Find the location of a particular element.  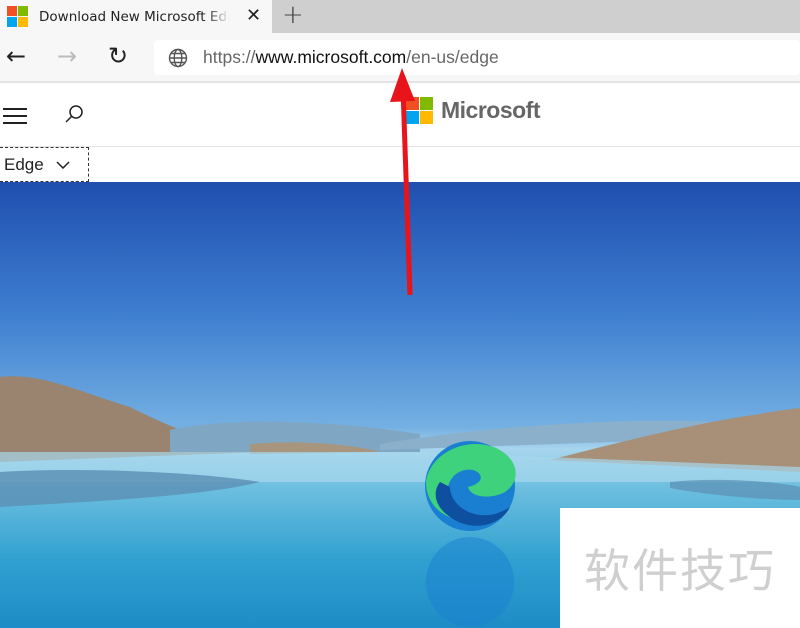

search-icon is located at coordinates (74, 114).